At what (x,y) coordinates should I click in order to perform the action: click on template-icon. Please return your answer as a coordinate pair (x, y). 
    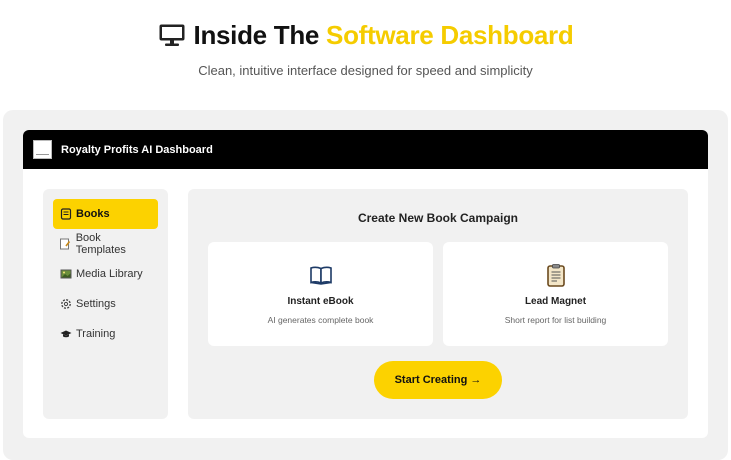
    Looking at the image, I should click on (65, 244).